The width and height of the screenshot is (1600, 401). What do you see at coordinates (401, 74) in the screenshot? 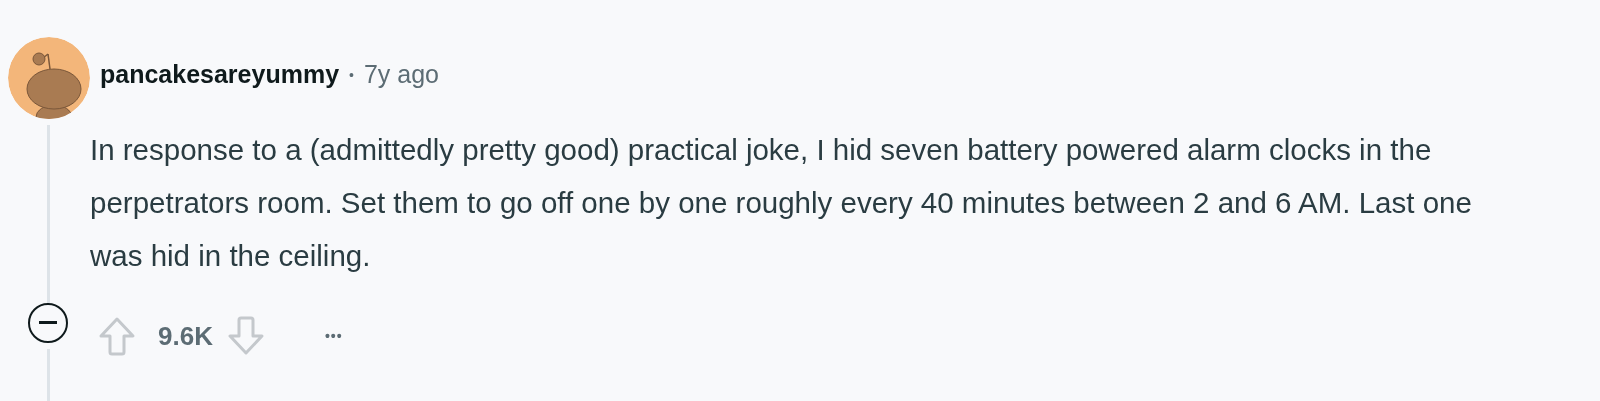
I see `timestamp: 7y ago` at bounding box center [401, 74].